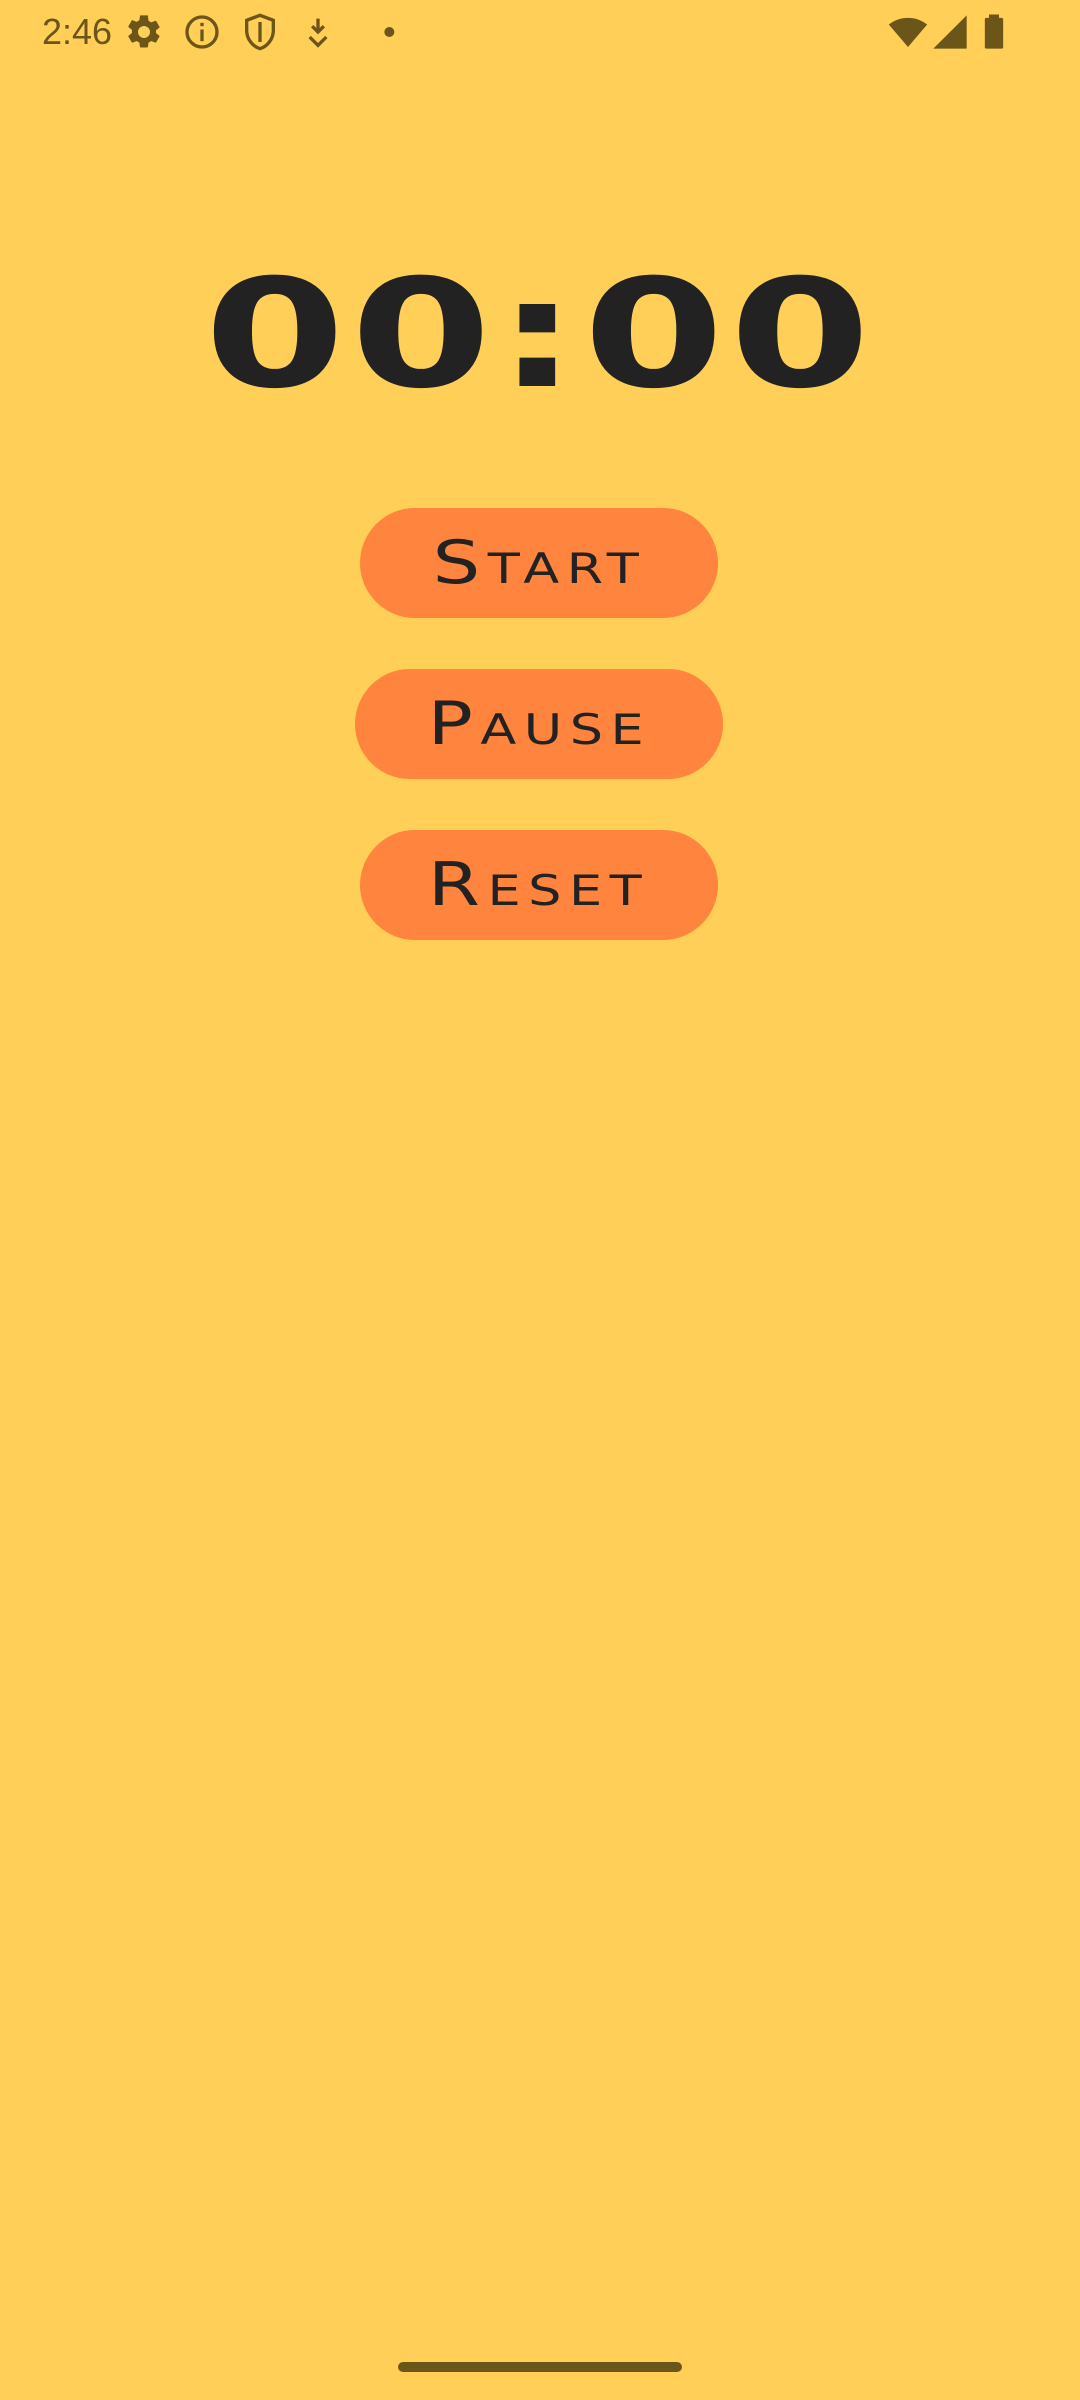 The width and height of the screenshot is (1080, 2400). I want to click on start-button: Start, so click(539, 563).